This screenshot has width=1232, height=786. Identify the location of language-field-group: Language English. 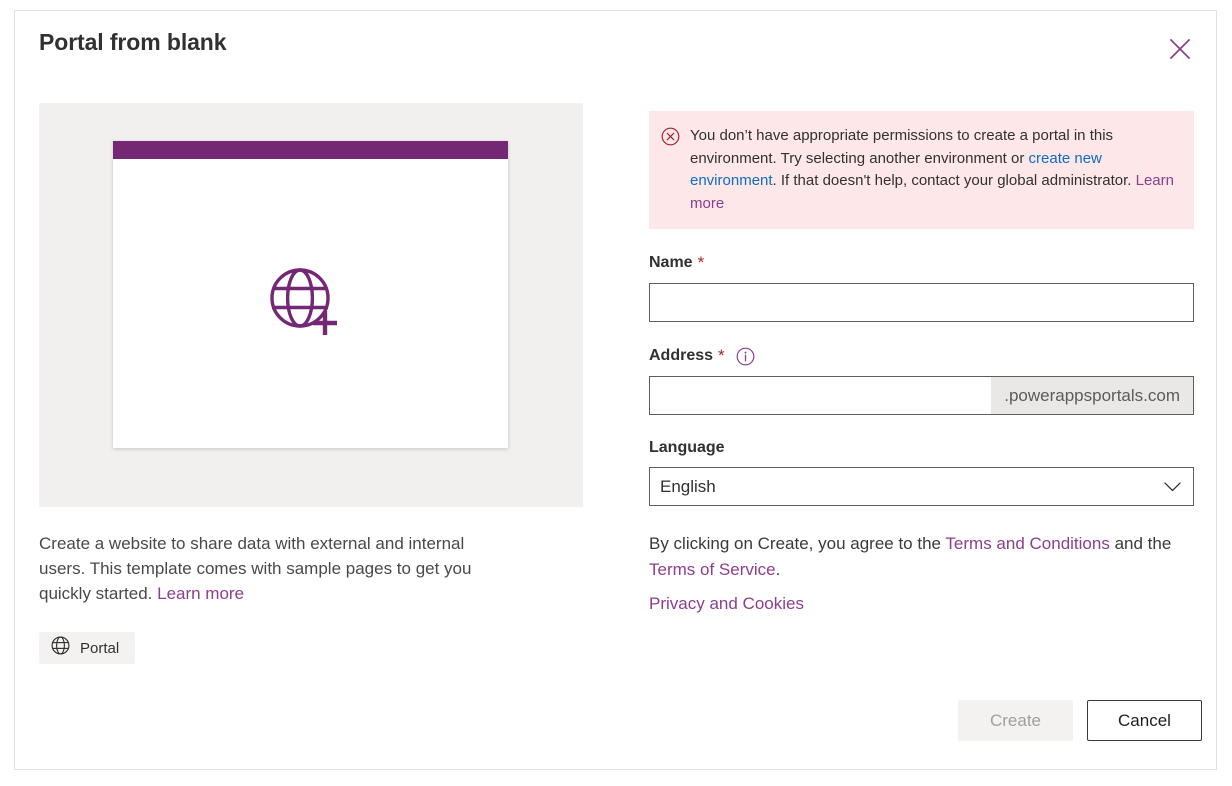
(921, 472).